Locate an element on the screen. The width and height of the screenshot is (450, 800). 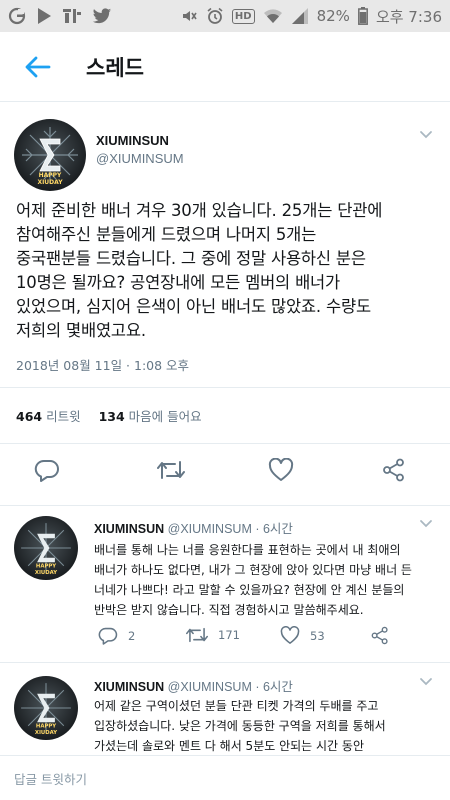
tweet-line: 어제 준비한 배너 겨우 30개 있습니다. 25개는 단관에 is located at coordinates (199, 210).